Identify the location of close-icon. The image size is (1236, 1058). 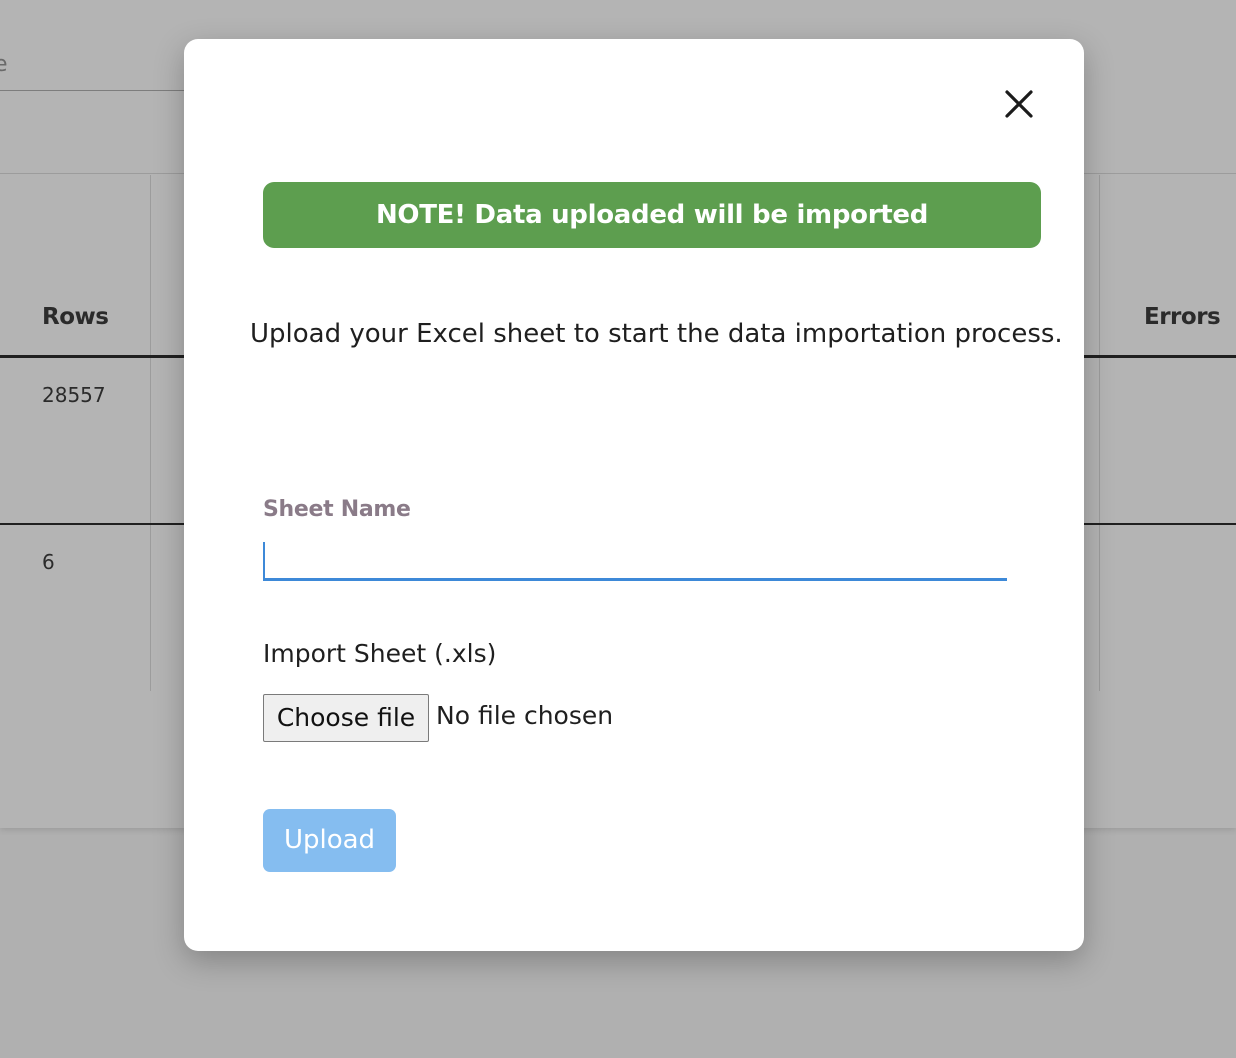
(1019, 104).